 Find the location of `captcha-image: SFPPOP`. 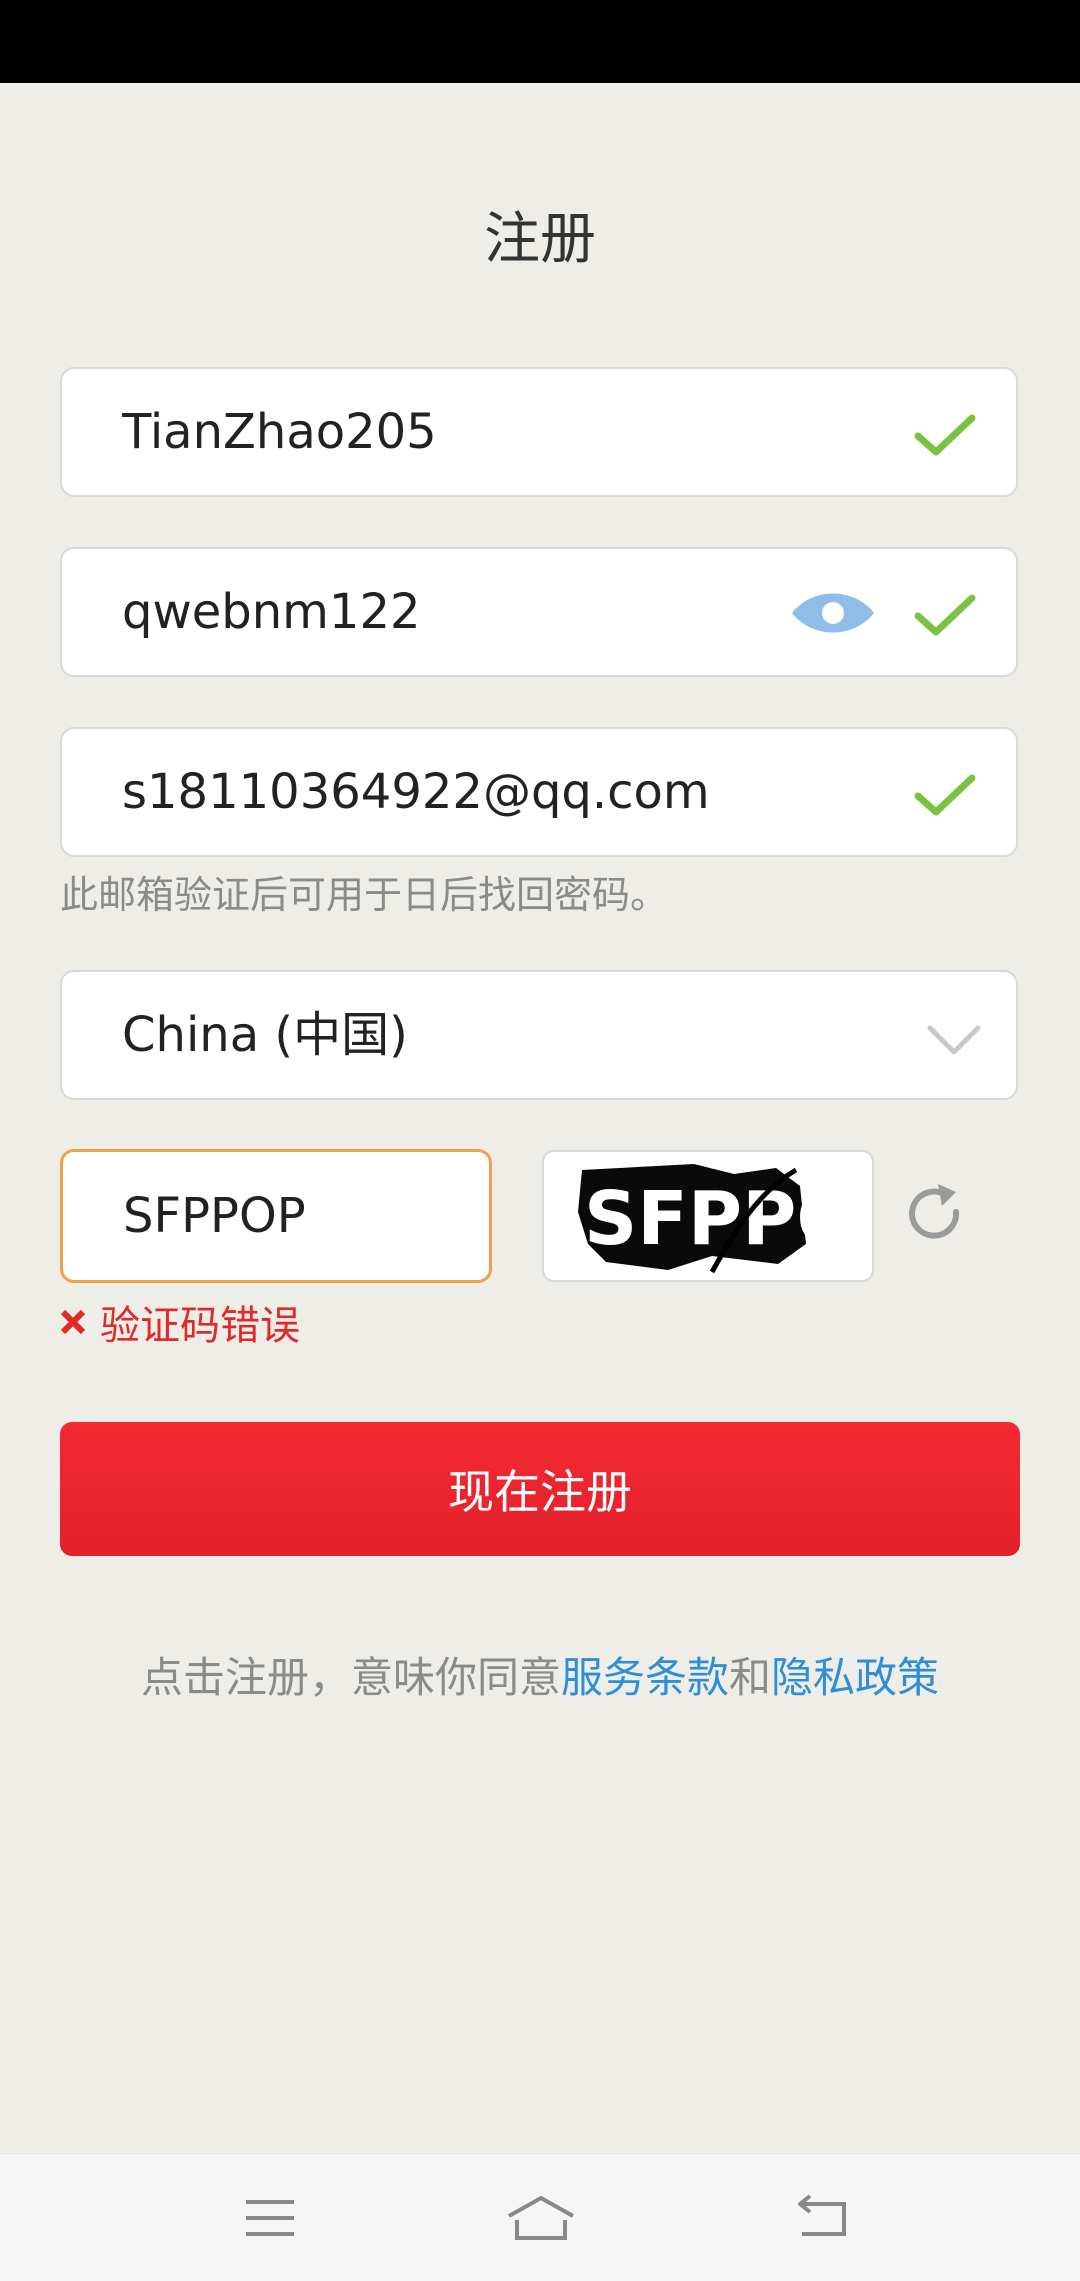

captcha-image: SFPPOP is located at coordinates (708, 1216).